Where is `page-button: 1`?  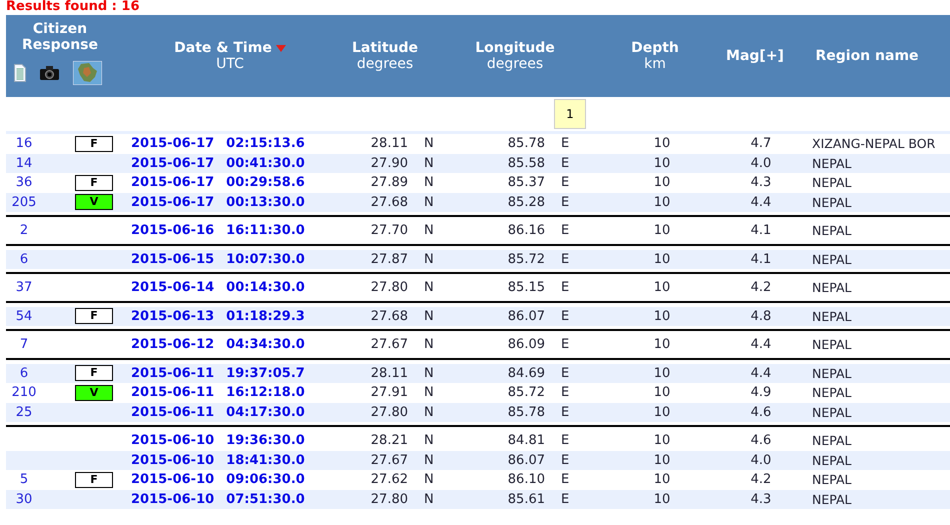
page-button: 1 is located at coordinates (570, 114).